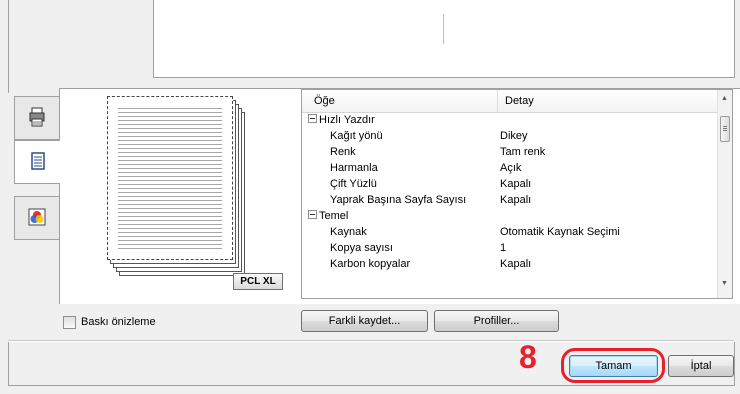  What do you see at coordinates (510, 184) in the screenshot?
I see `list-item: Çift Yüzlü Kapalı` at bounding box center [510, 184].